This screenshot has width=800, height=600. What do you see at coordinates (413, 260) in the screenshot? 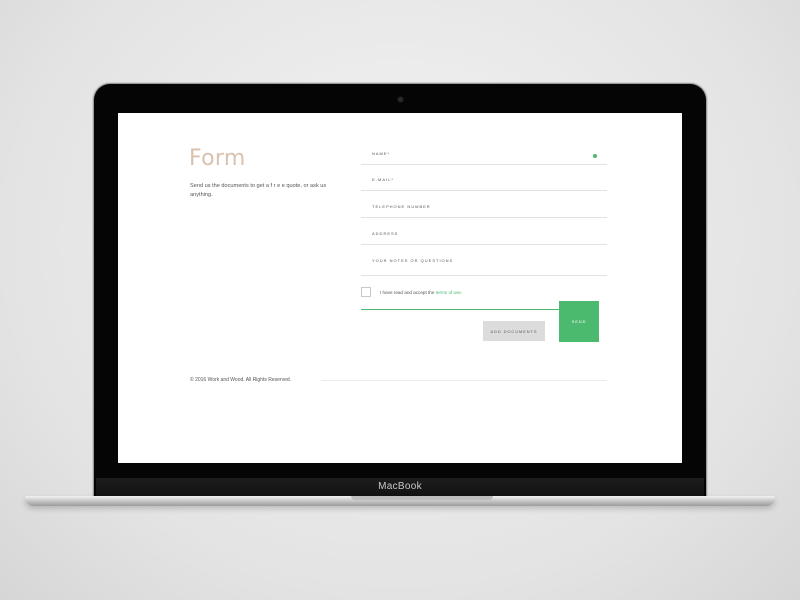
I see `notes-field-label: YOUR NOTES OR QUESTIONS` at bounding box center [413, 260].